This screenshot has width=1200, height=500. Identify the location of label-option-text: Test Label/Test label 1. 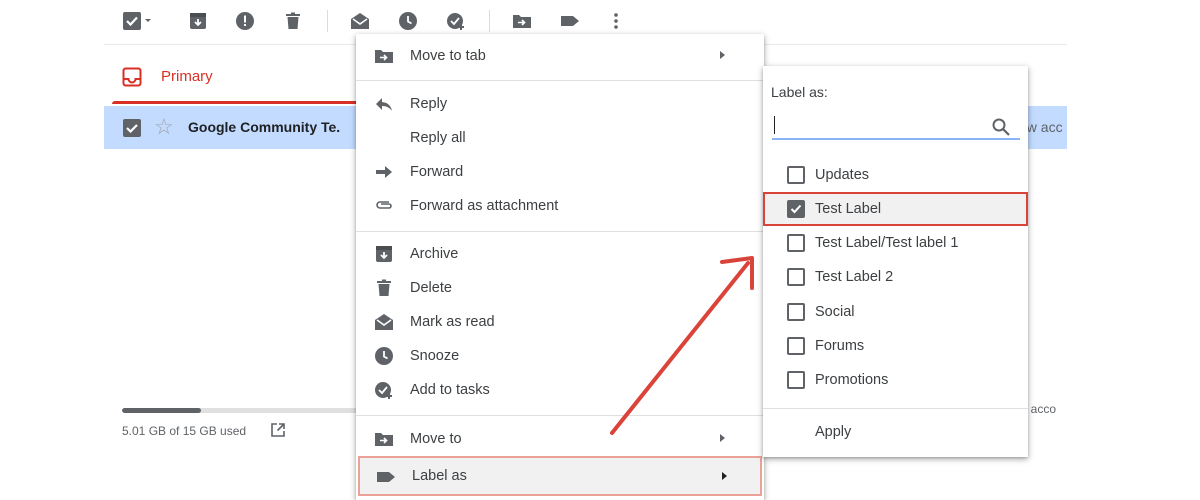
(887, 243).